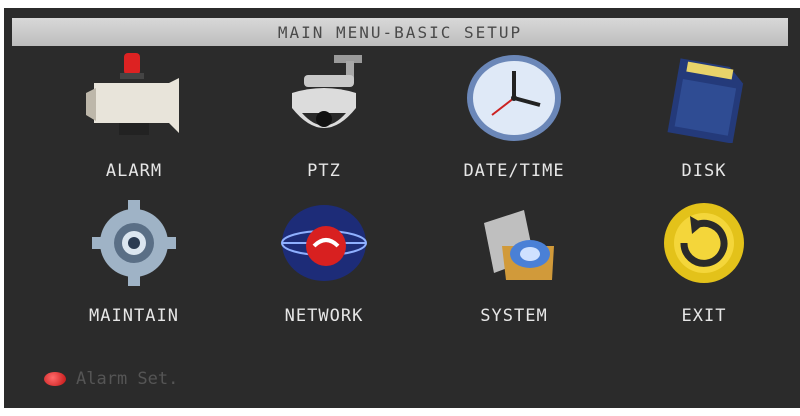 This screenshot has width=800, height=416. I want to click on status-text: Alarm Set., so click(127, 379).